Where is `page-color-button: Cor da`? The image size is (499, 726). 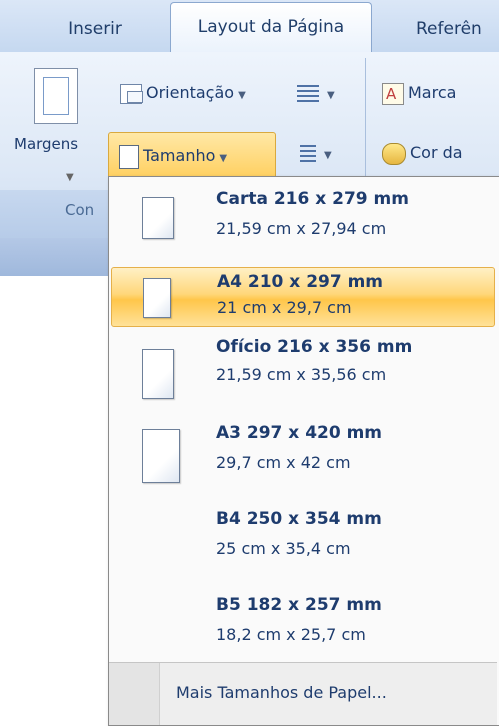 page-color-button: Cor da is located at coordinates (422, 153).